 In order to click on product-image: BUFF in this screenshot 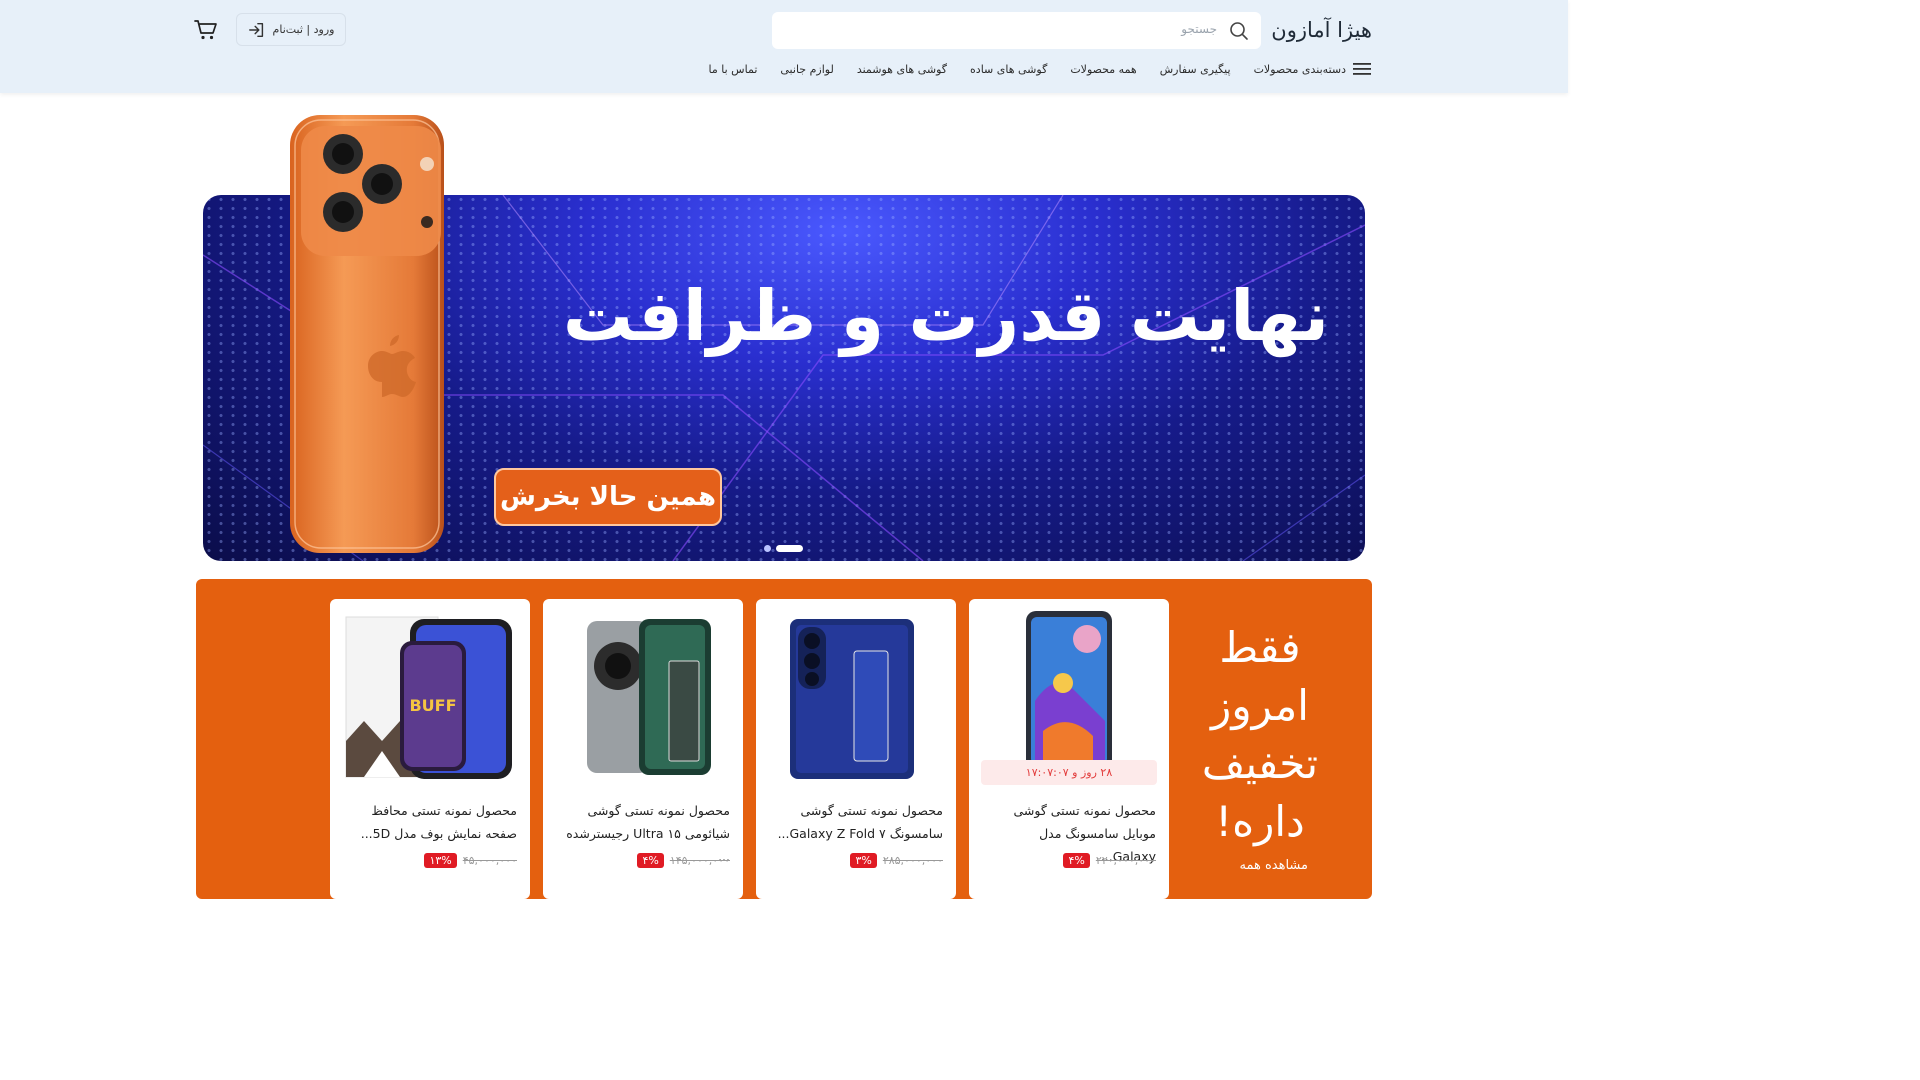, I will do `click(428, 697)`.